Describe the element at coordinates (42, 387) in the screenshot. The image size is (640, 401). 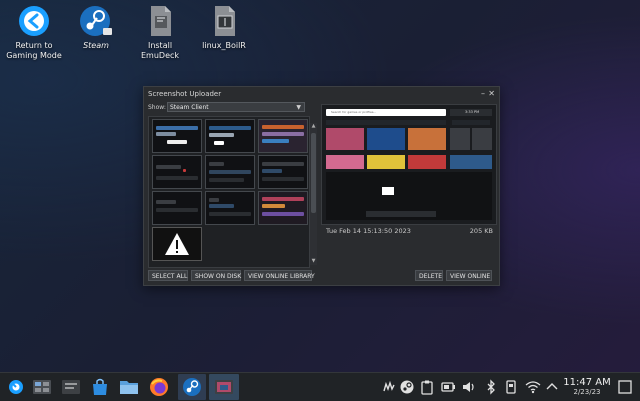
I see `desktop-switcher-icon` at that location.